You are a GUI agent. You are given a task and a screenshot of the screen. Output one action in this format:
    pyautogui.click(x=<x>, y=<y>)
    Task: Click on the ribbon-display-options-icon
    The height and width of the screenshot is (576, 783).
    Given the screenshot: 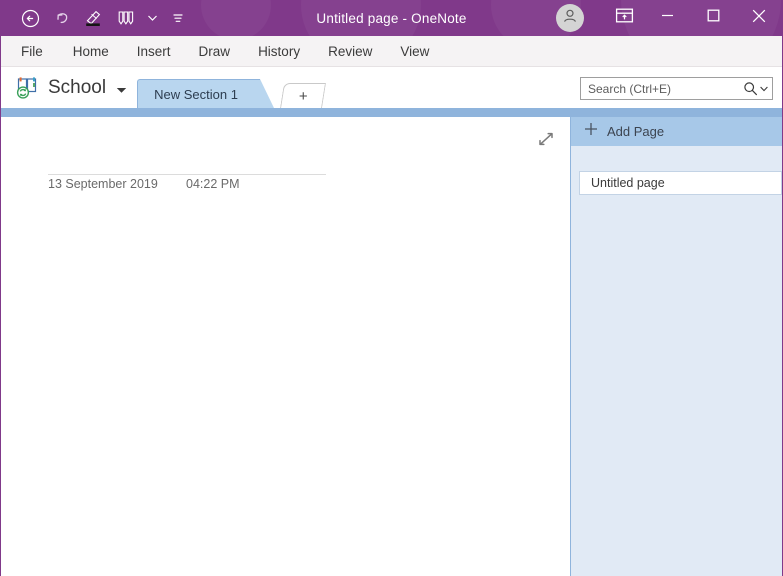 What is the action you would take?
    pyautogui.click(x=624, y=18)
    